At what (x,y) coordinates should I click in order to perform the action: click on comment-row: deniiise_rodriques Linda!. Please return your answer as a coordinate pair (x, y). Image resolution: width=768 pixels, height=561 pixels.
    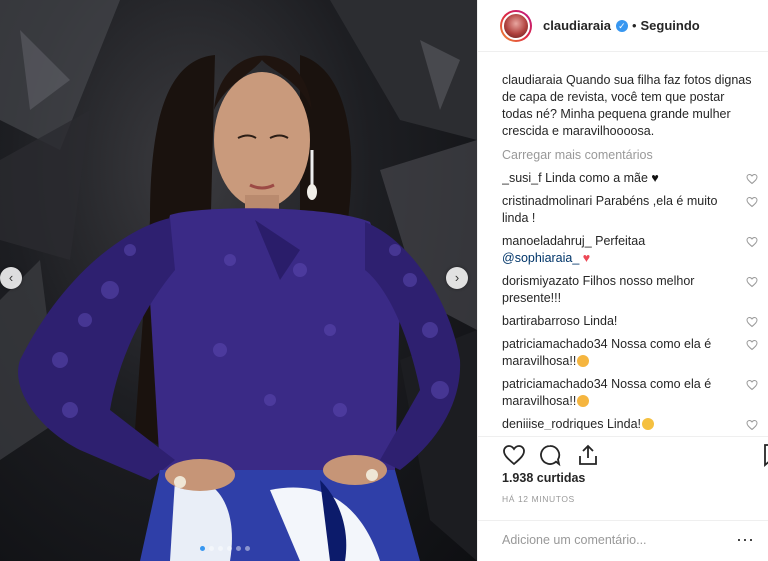
    Looking at the image, I should click on (635, 423).